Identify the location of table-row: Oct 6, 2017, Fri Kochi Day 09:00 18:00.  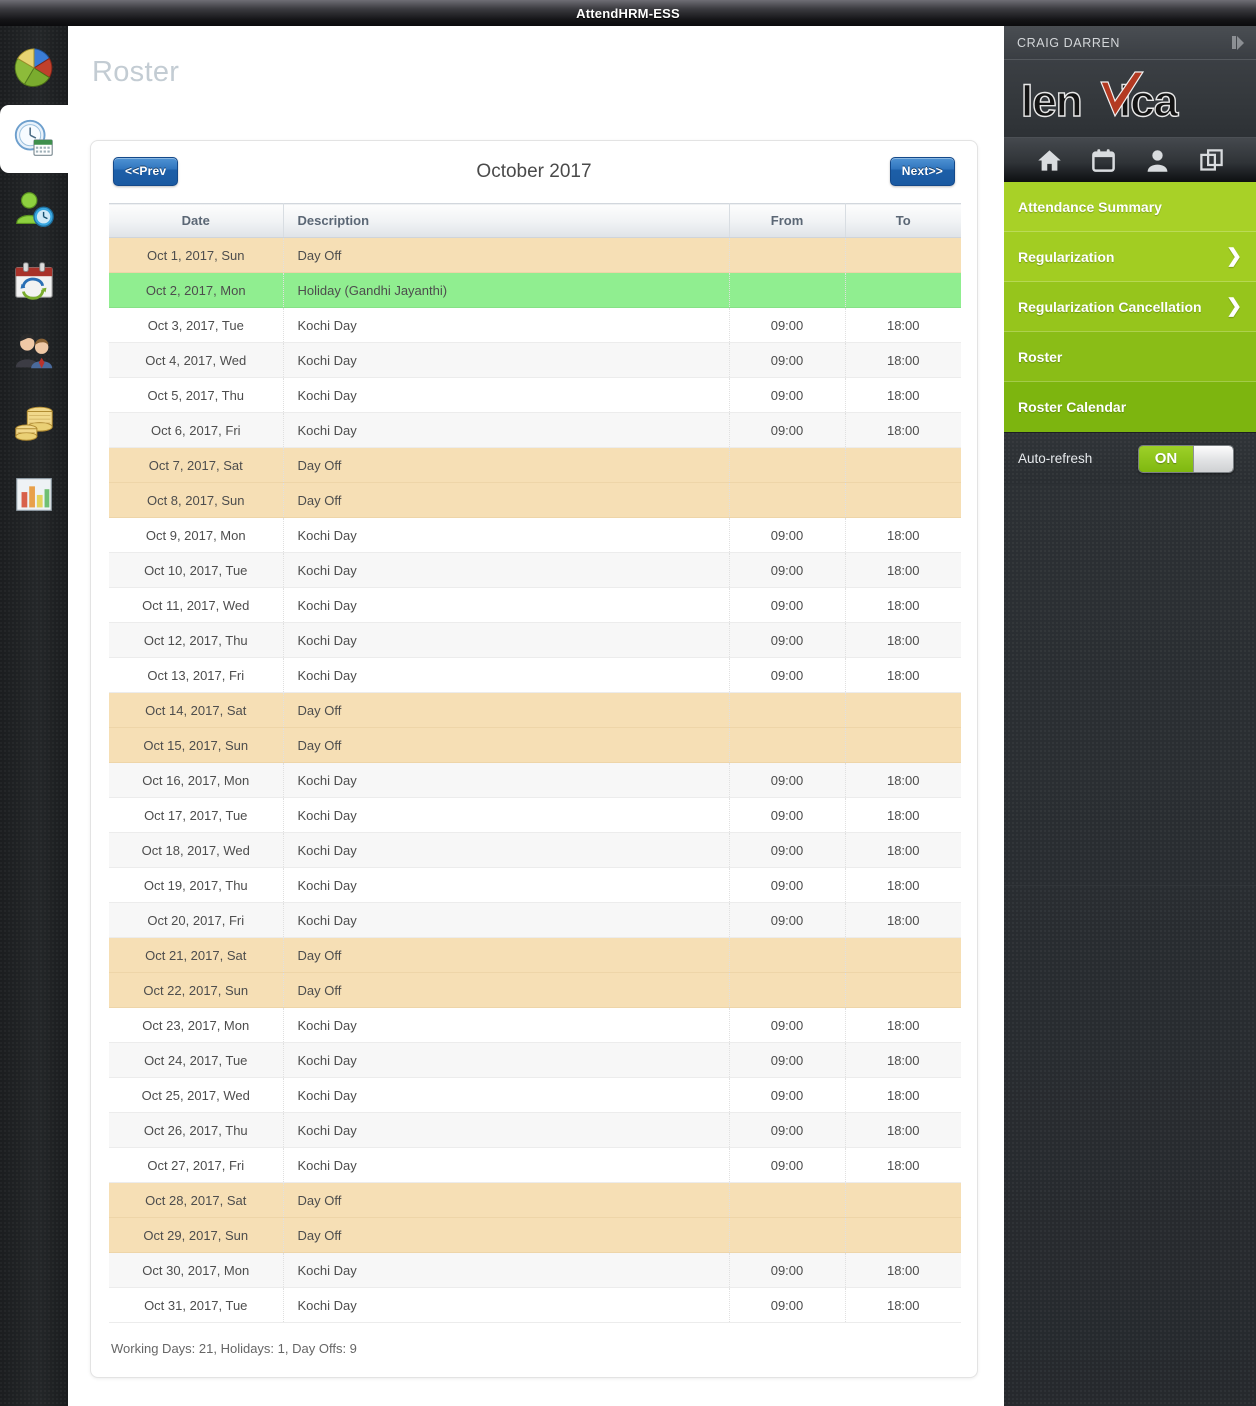
(535, 430).